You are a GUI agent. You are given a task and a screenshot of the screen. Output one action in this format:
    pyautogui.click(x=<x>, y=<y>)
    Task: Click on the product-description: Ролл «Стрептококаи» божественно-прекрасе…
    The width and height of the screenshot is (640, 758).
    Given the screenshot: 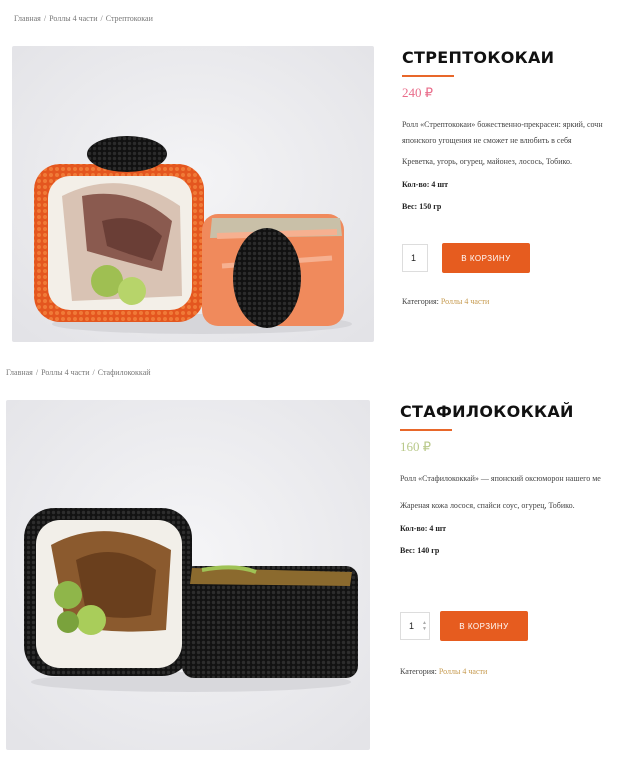 What is the action you would take?
    pyautogui.click(x=502, y=133)
    